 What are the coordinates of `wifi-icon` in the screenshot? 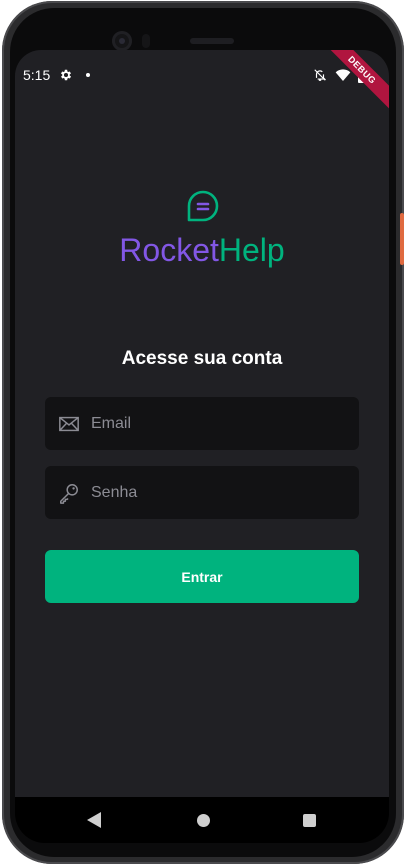 It's located at (343, 75).